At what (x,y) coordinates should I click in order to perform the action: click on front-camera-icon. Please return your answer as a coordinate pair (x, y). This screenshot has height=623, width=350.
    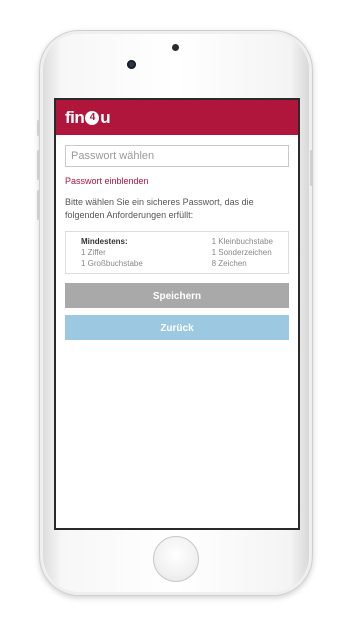
    Looking at the image, I should click on (131, 64).